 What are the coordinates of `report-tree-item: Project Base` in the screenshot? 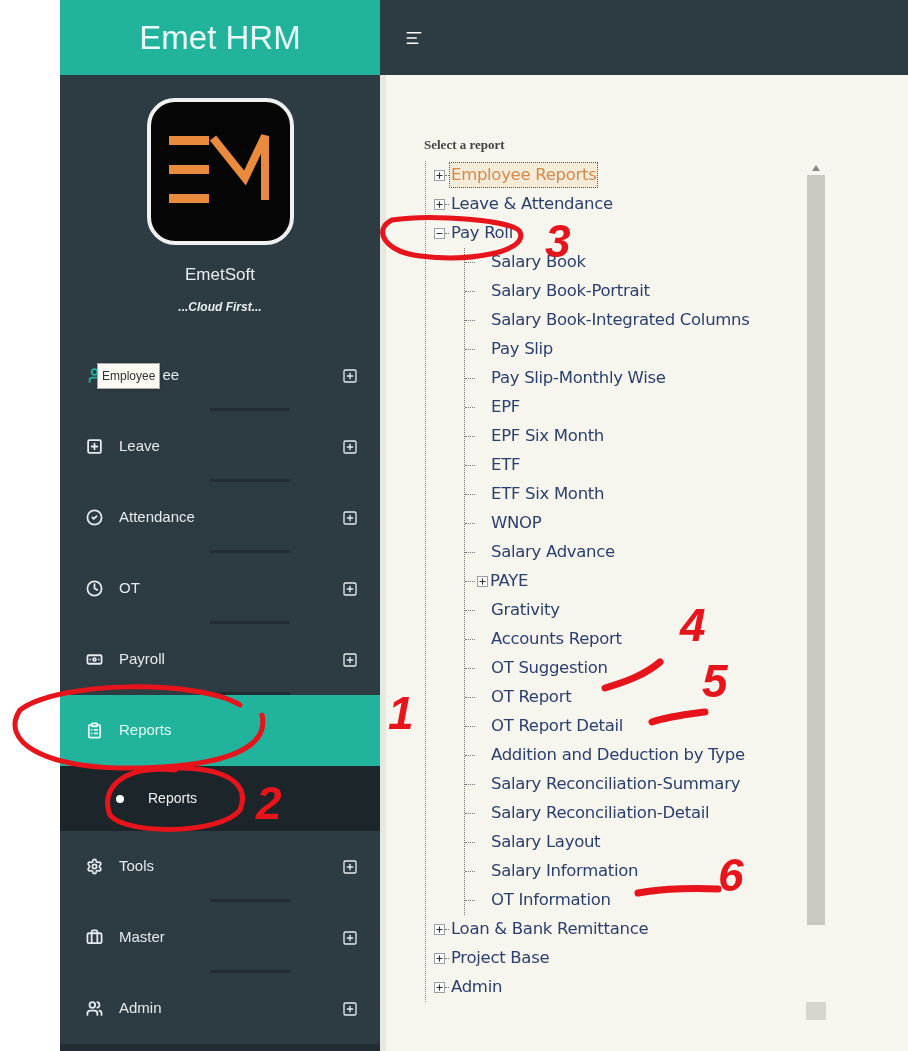 It's located at (500, 958).